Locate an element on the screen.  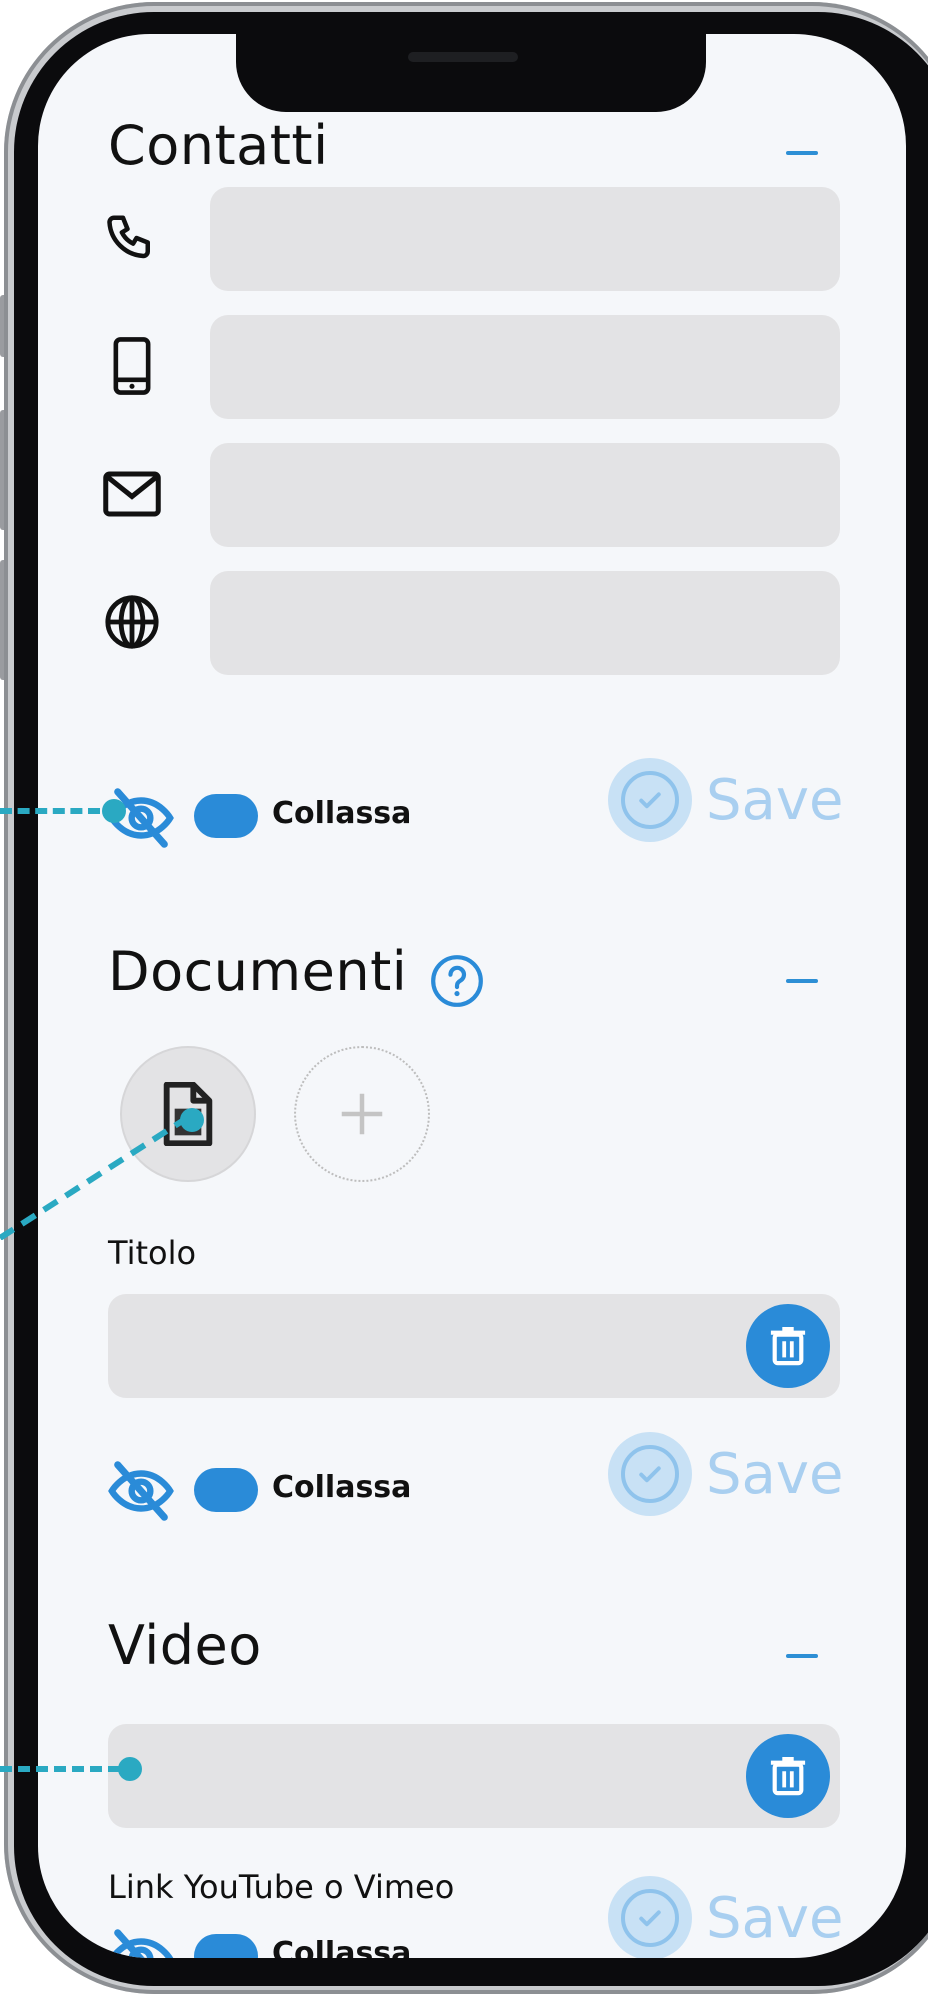
contacts-save-button: Save is located at coordinates (725, 800).